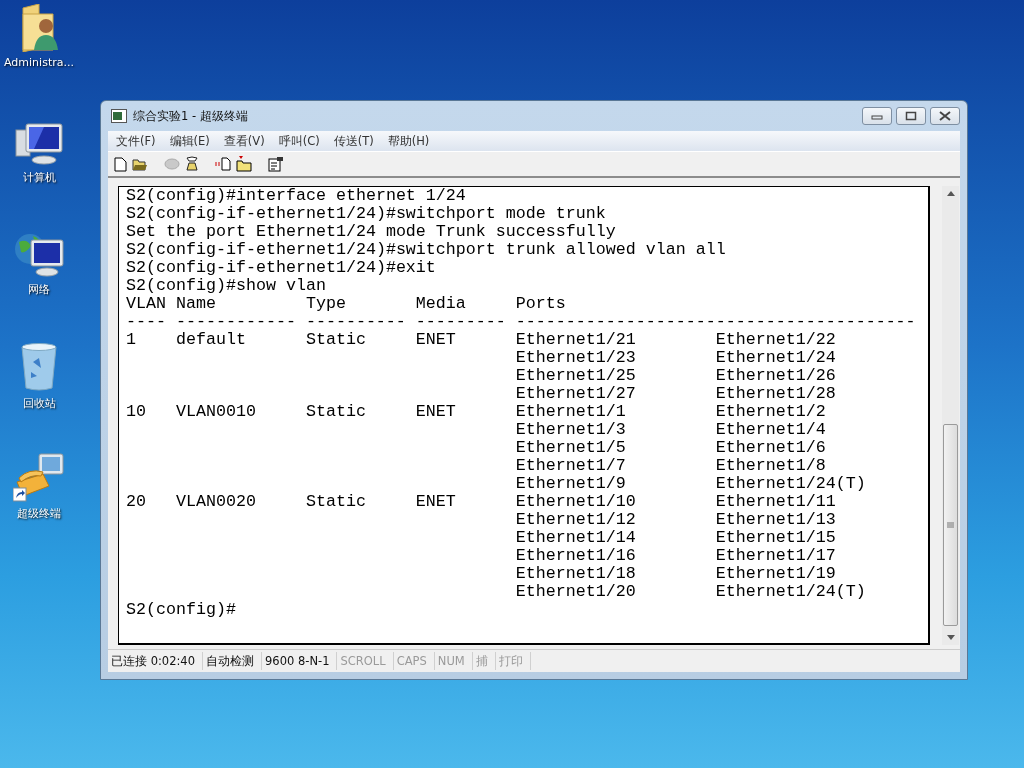  I want to click on status-bar-item: NUM, so click(453, 661).